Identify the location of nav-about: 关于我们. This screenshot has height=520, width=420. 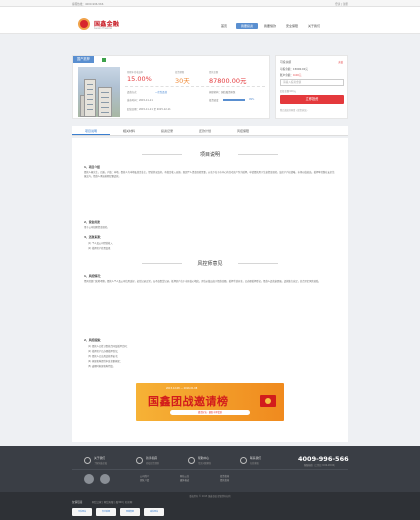
(314, 26).